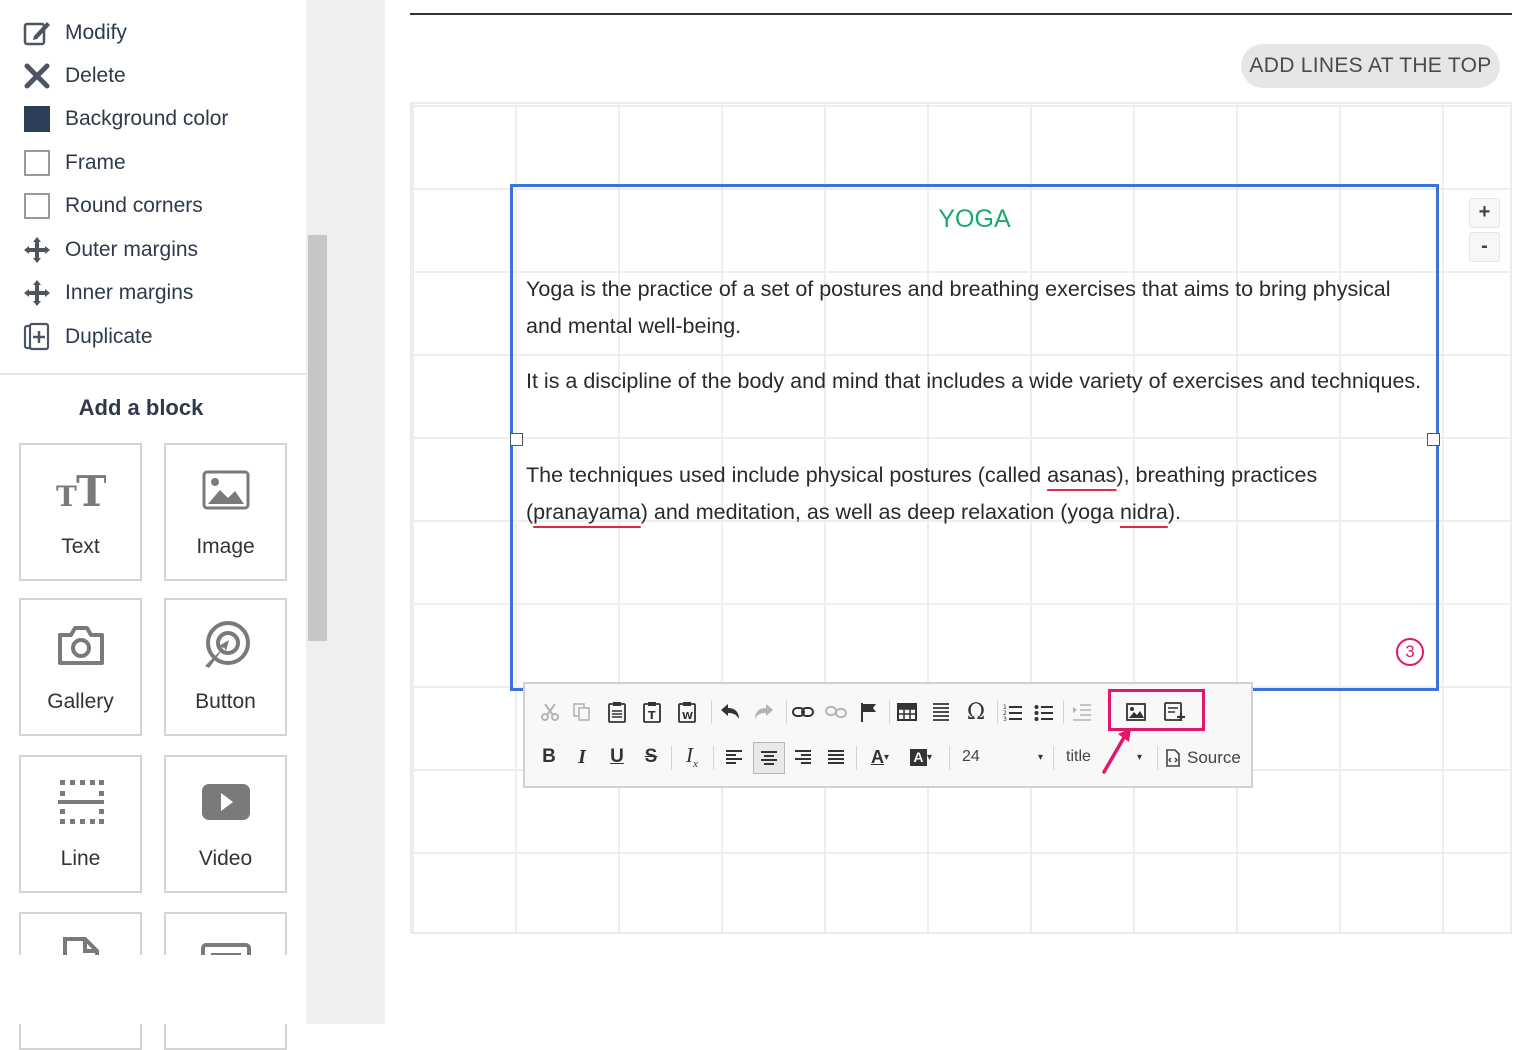 The image size is (1536, 1050). Describe the element at coordinates (1003, 757) in the screenshot. I see `font-size-dropdown: 24 ▾` at that location.